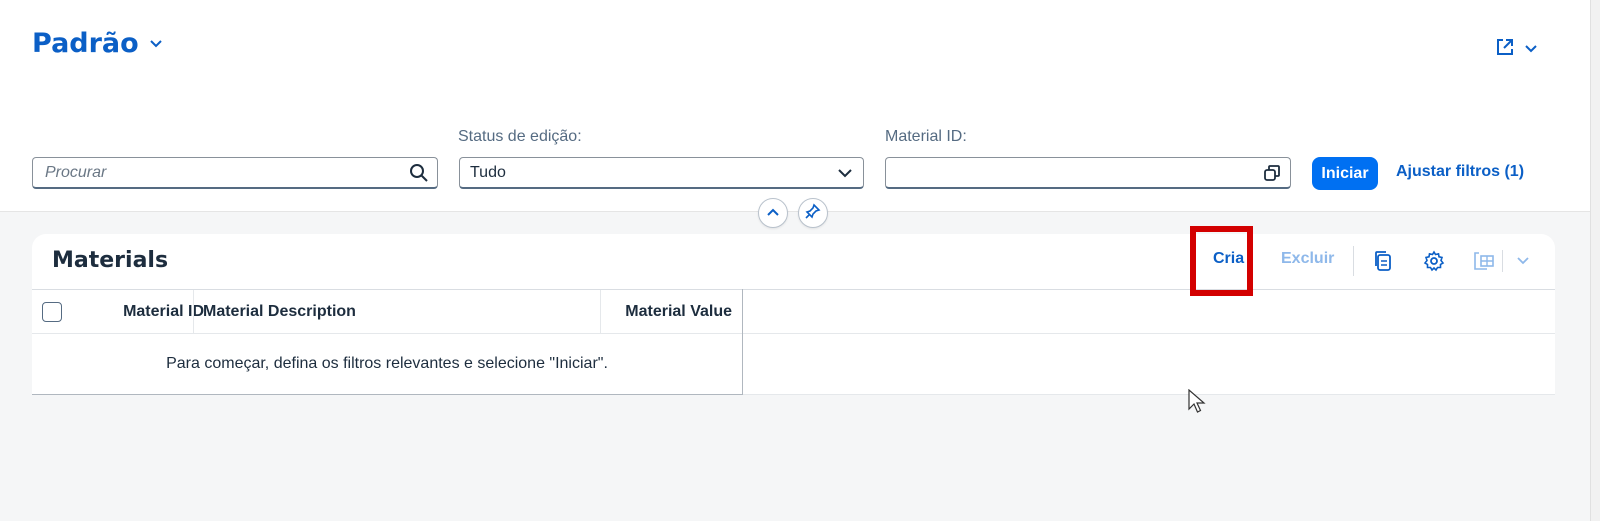 This screenshot has width=1600, height=521. Describe the element at coordinates (1484, 261) in the screenshot. I see `export-icon` at that location.